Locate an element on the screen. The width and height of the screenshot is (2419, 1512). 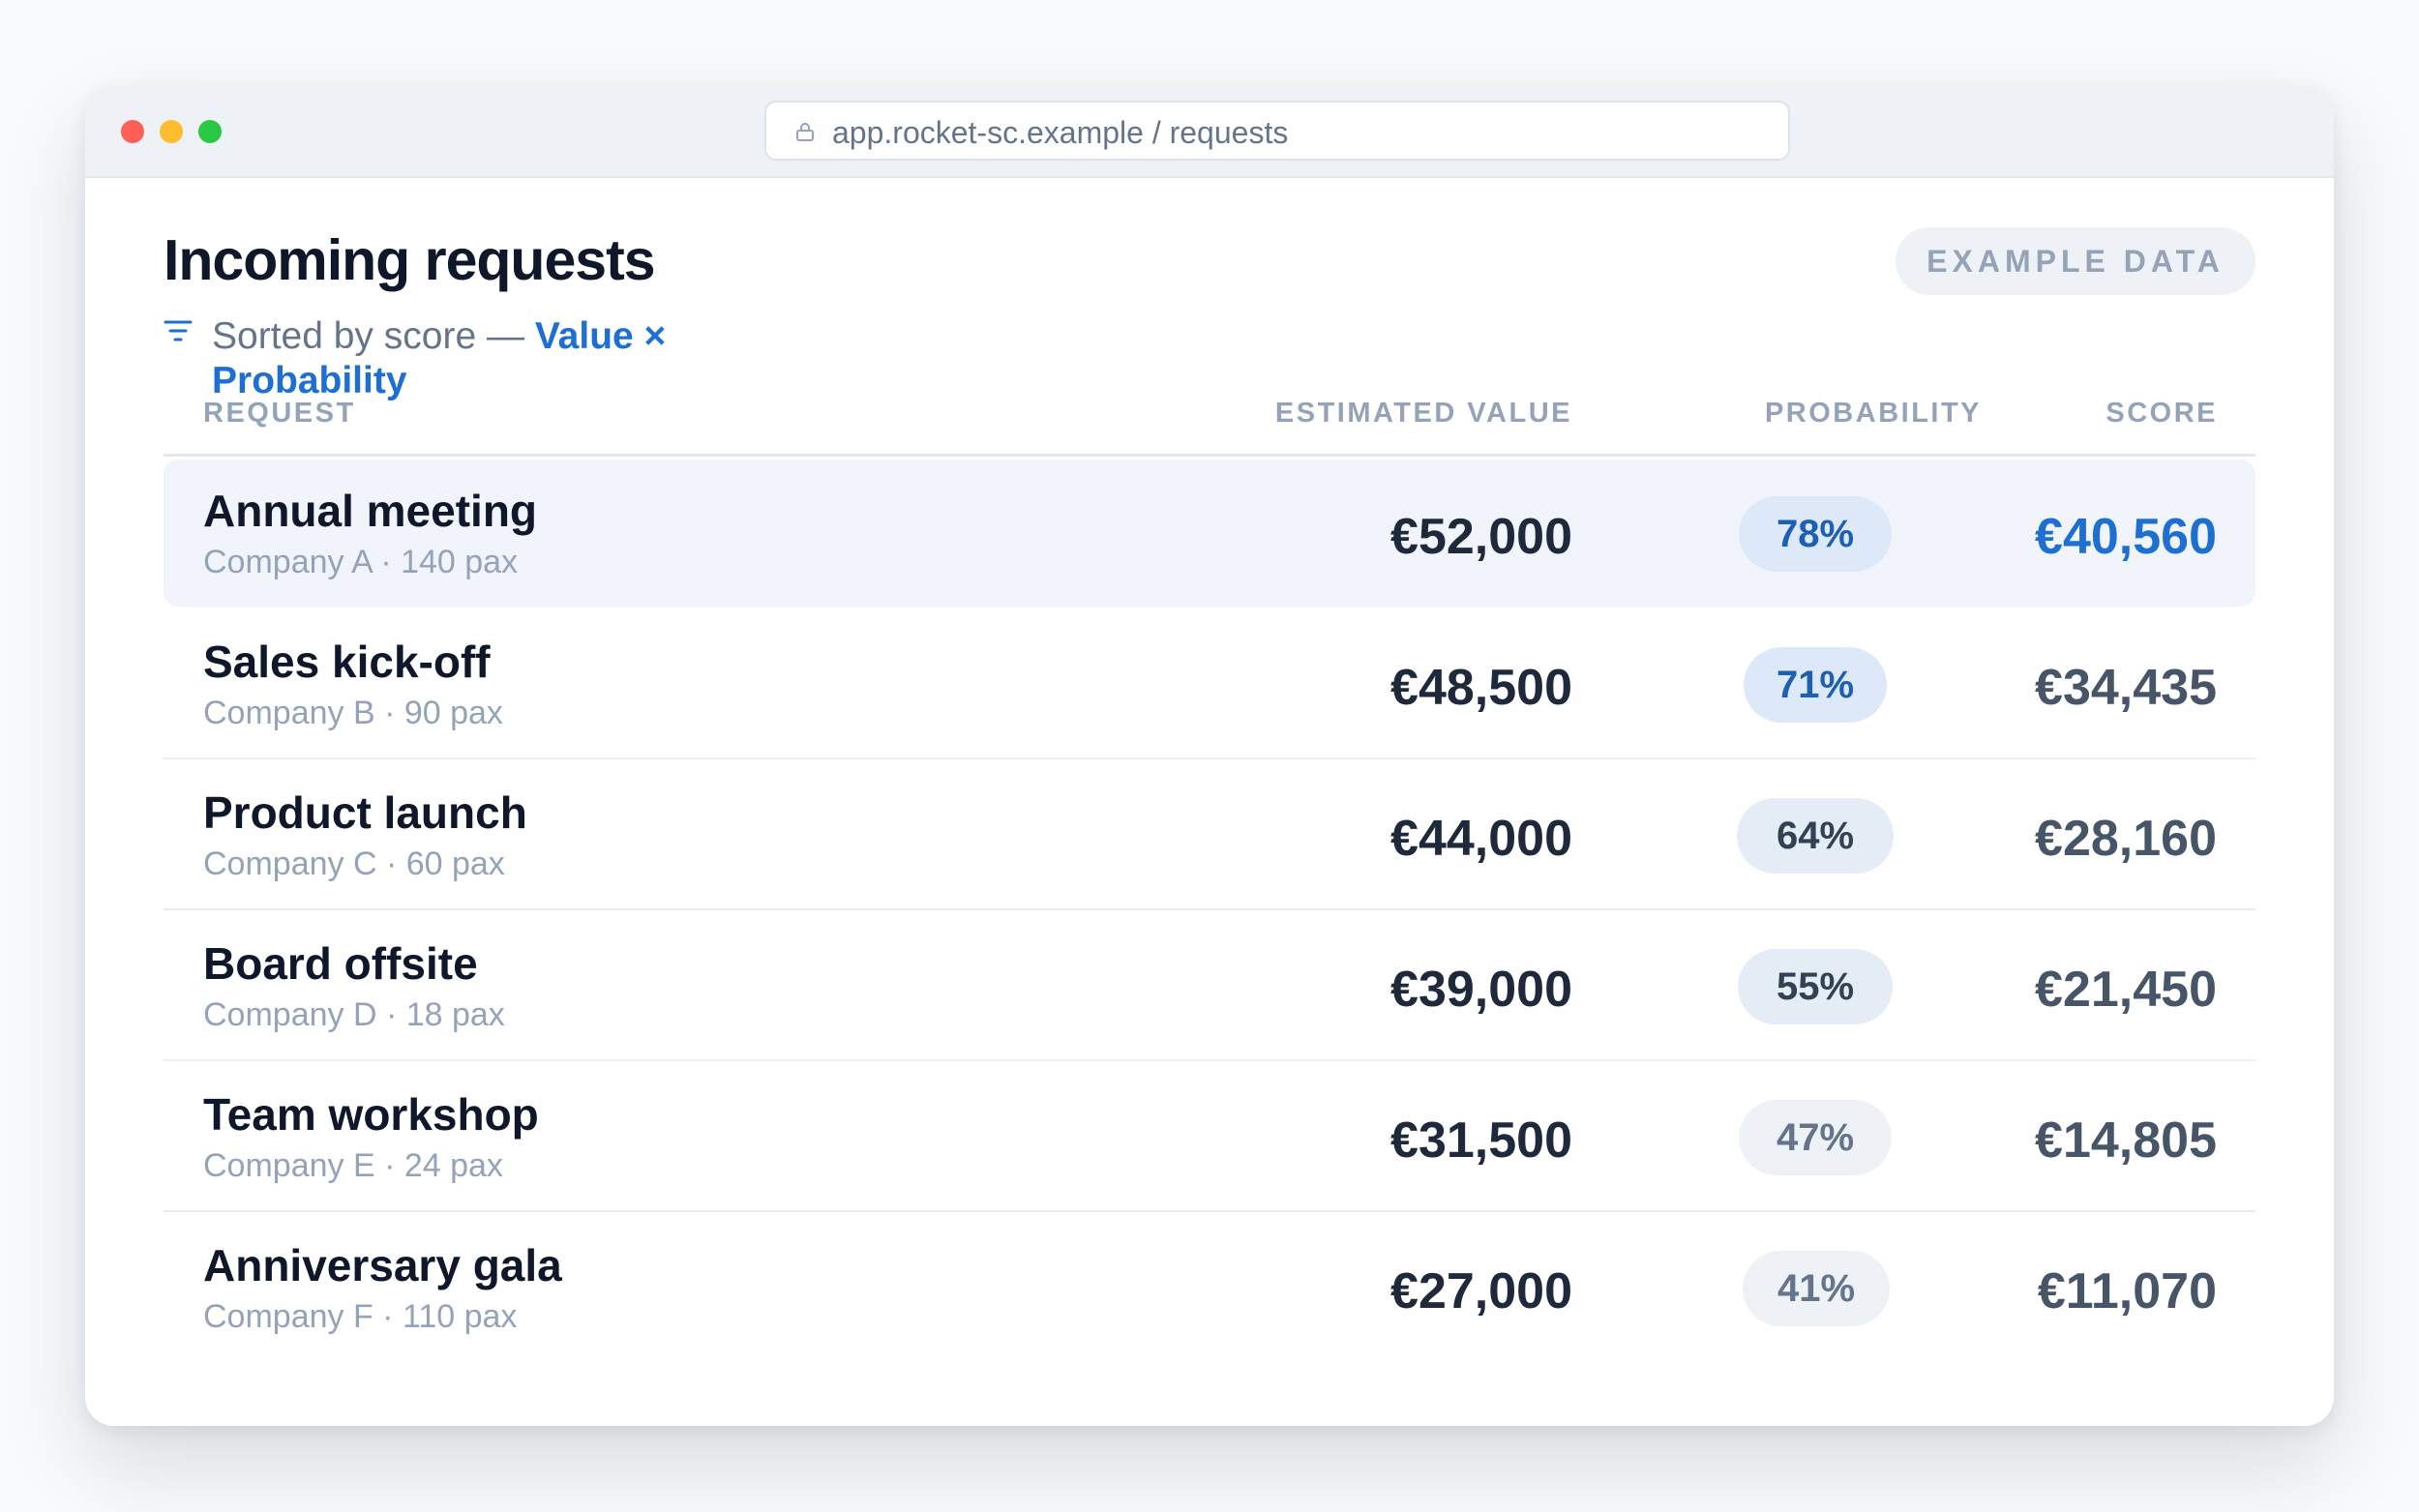
request-details: Company E · 24 pax is located at coordinates (353, 1166).